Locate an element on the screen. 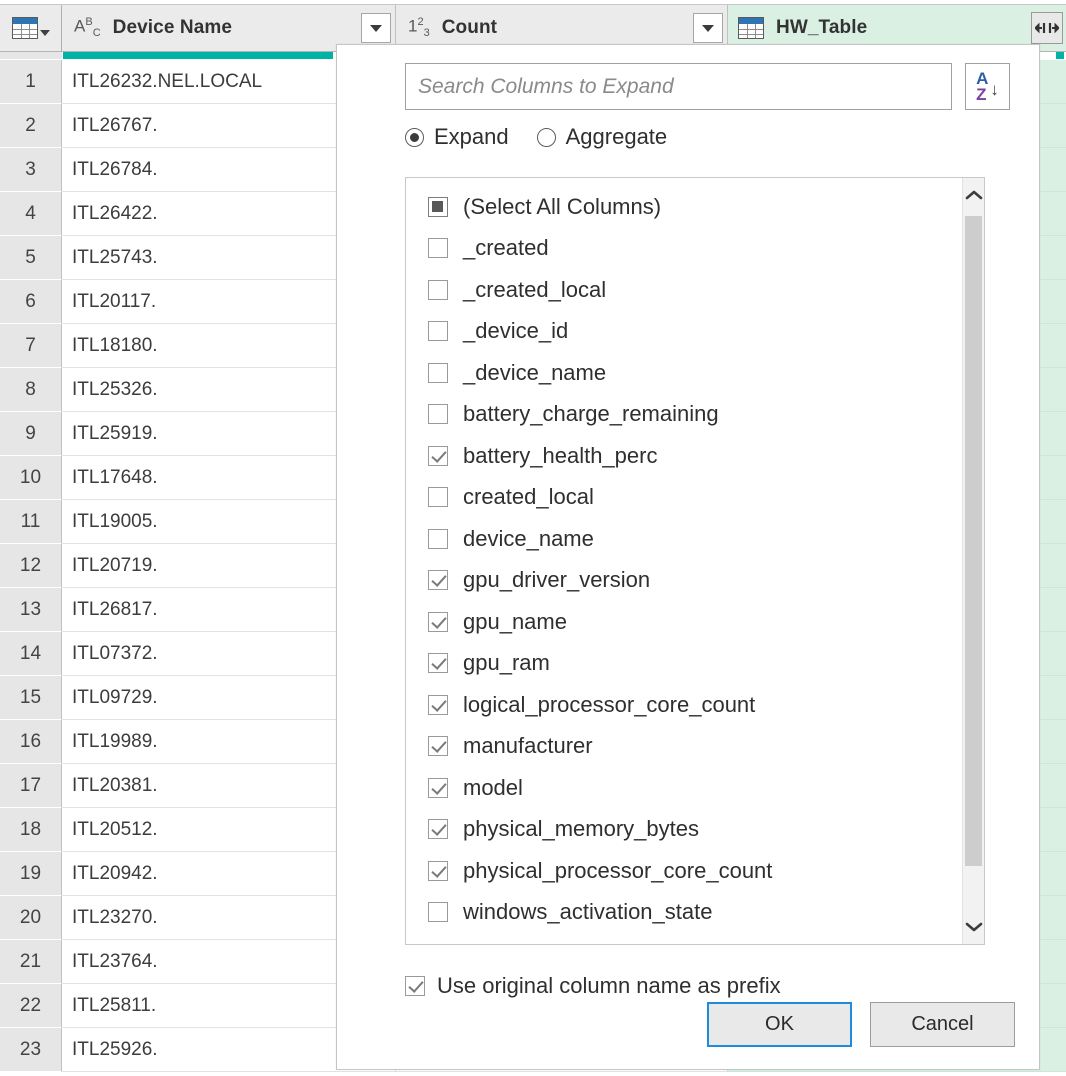 The width and height of the screenshot is (1066, 1076). radio-label: Expand is located at coordinates (471, 136).